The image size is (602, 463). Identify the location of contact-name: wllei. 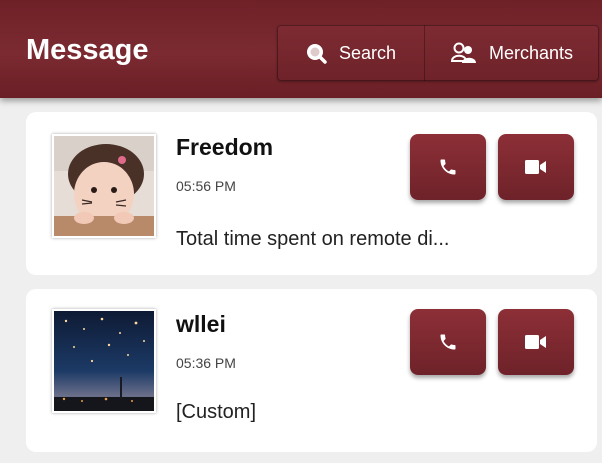
(201, 324).